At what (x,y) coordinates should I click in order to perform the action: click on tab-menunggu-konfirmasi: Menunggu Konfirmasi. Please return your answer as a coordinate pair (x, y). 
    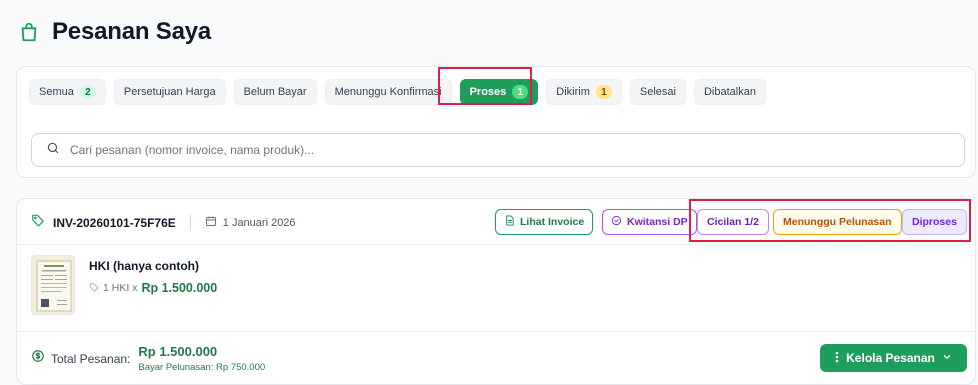
    Looking at the image, I should click on (388, 92).